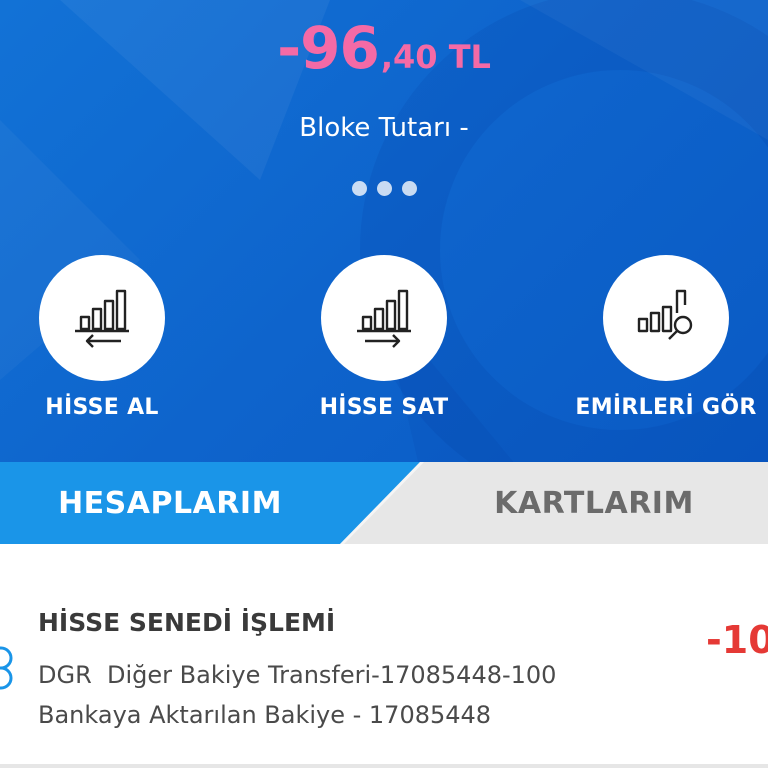  I want to click on tab-accounts: HESAPLARIM, so click(170, 503).